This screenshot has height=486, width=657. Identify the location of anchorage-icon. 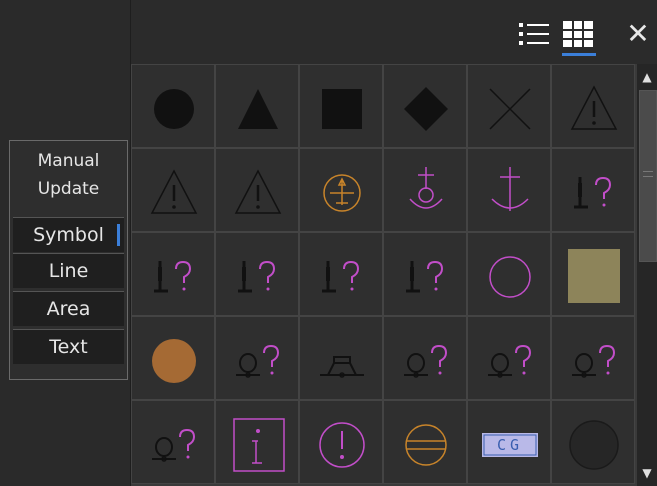
(426, 188).